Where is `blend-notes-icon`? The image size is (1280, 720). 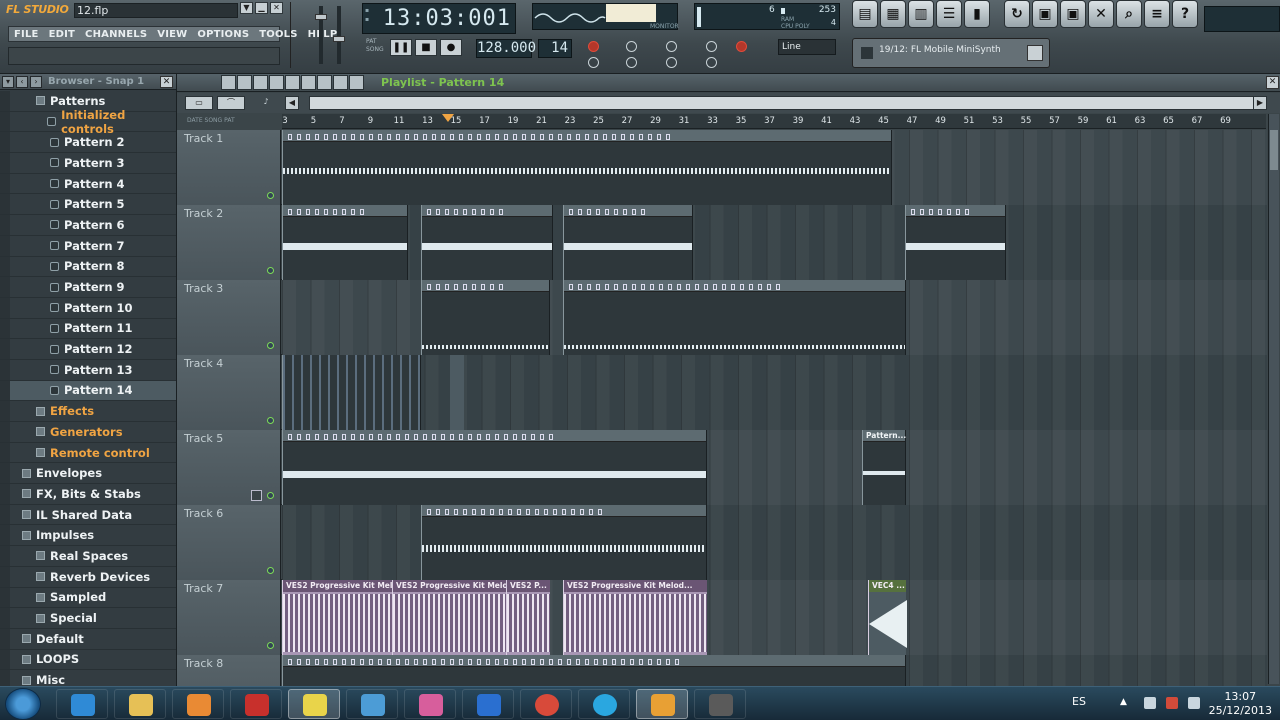 blend-notes-icon is located at coordinates (631, 62).